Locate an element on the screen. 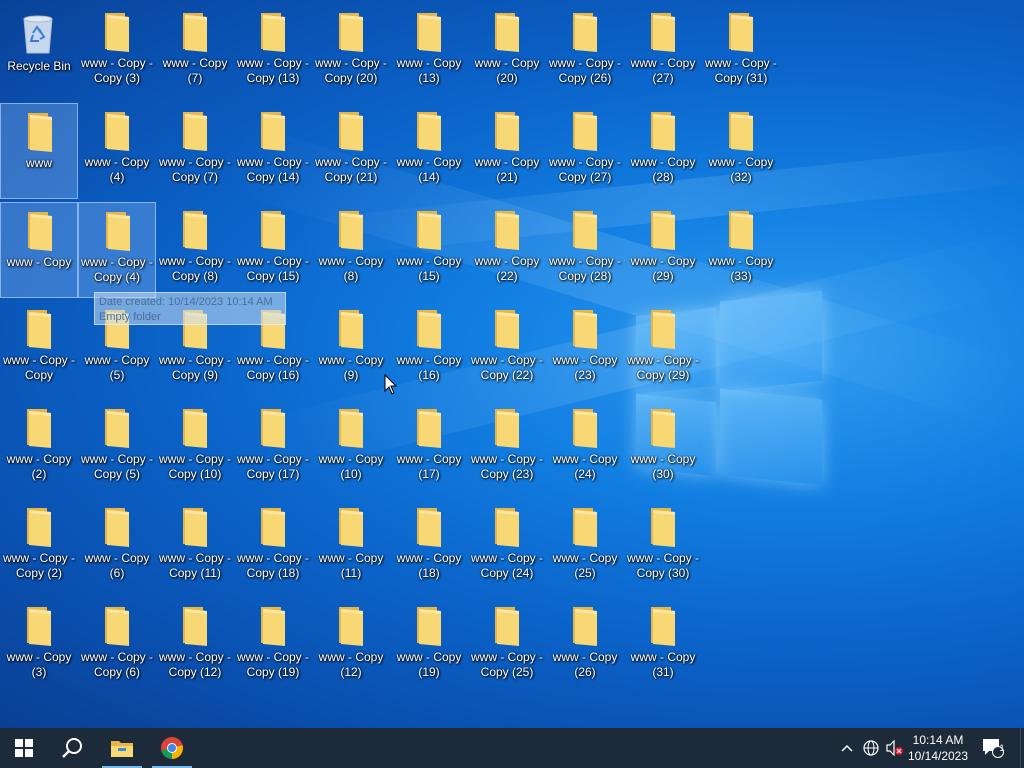  desktop-folder-icon-item: www - Copy (15) is located at coordinates (429, 250).